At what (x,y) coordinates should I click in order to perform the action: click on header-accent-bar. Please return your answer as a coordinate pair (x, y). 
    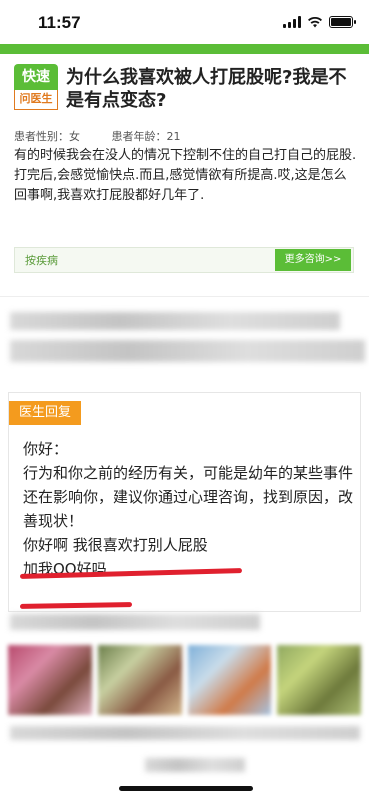
    Looking at the image, I should click on (184, 49).